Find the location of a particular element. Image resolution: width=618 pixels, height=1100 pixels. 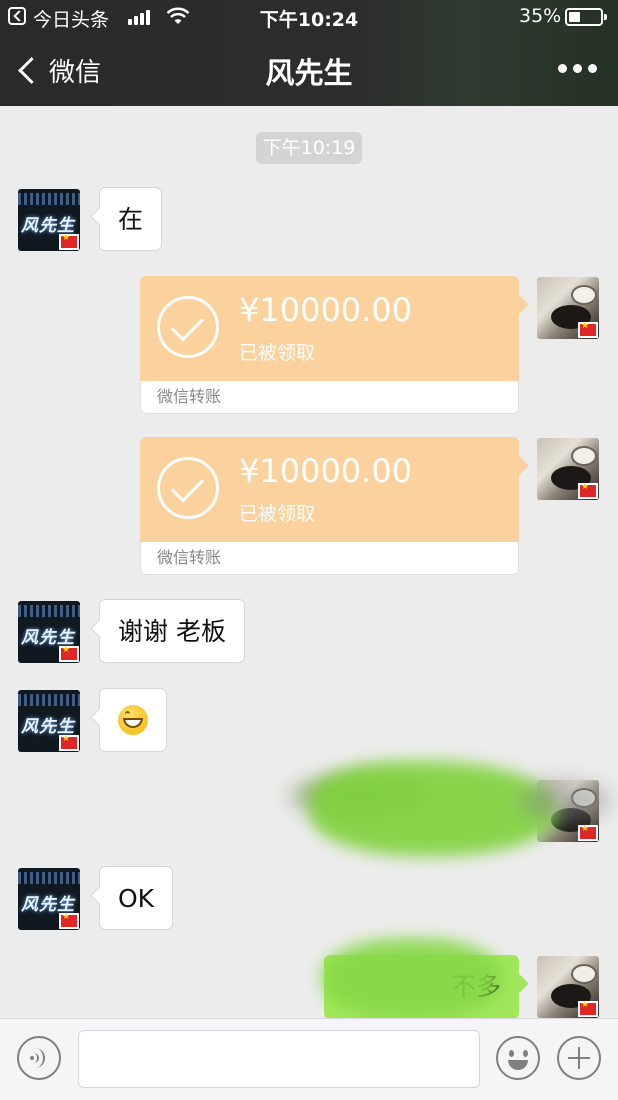

message-text: 在 is located at coordinates (131, 219).